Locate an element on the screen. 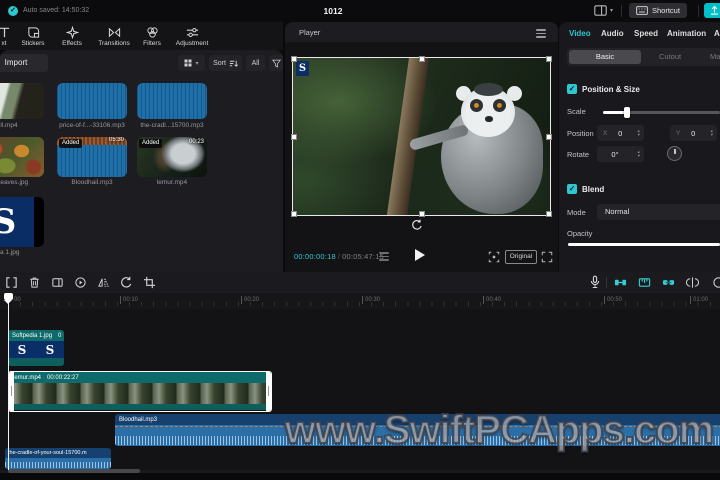 The image size is (720, 480). media-item-video: Added 00:23 is located at coordinates (172, 157).